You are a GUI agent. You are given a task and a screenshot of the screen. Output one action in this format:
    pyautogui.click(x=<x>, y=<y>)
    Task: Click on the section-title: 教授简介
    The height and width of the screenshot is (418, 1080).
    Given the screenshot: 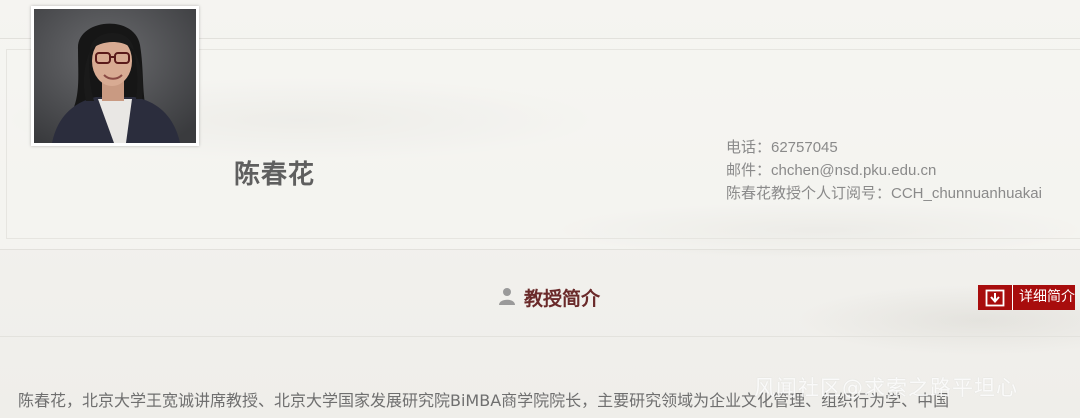 What is the action you would take?
    pyautogui.click(x=562, y=299)
    